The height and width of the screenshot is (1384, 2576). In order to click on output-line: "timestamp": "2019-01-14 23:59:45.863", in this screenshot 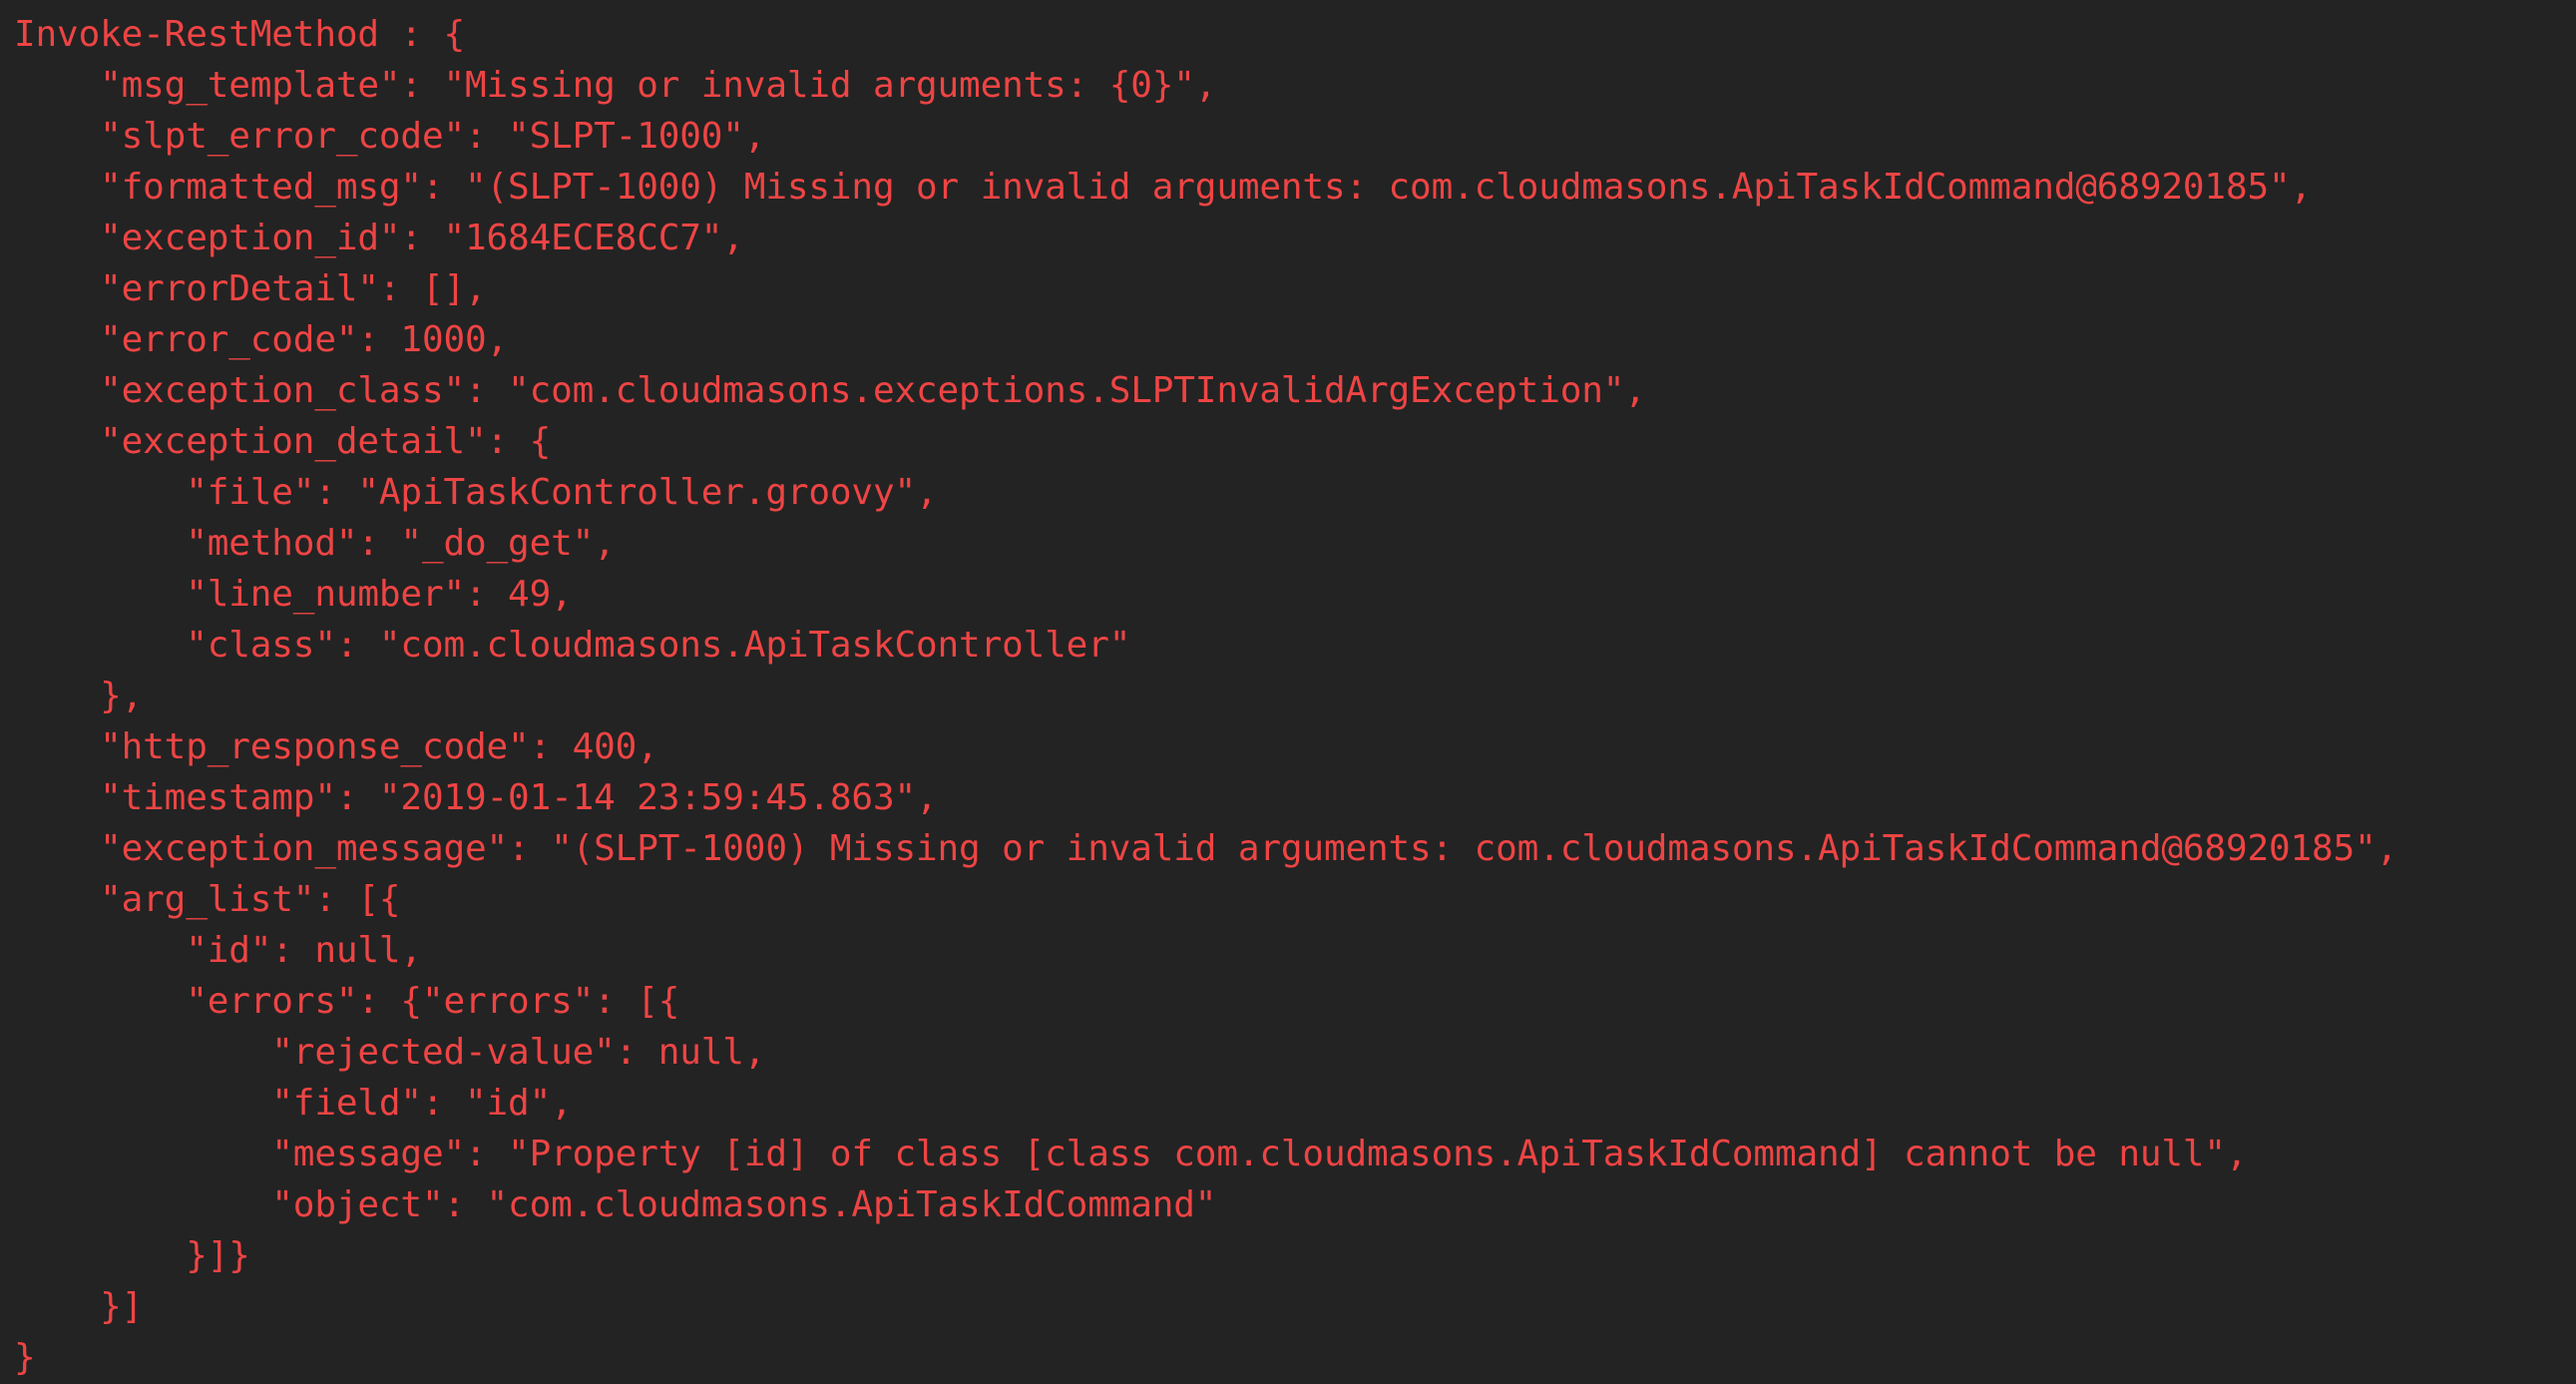, I will do `click(476, 797)`.